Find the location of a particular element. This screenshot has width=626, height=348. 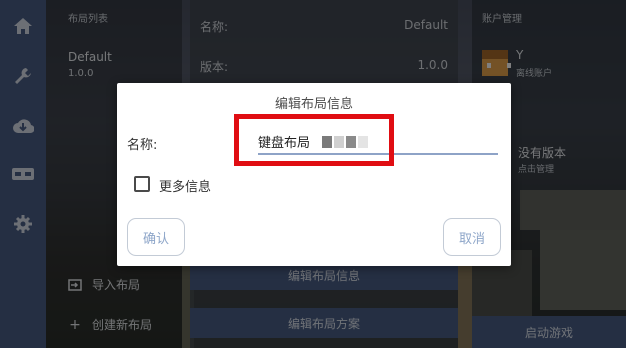

dialog-title: 编辑布局信息 is located at coordinates (313, 104).